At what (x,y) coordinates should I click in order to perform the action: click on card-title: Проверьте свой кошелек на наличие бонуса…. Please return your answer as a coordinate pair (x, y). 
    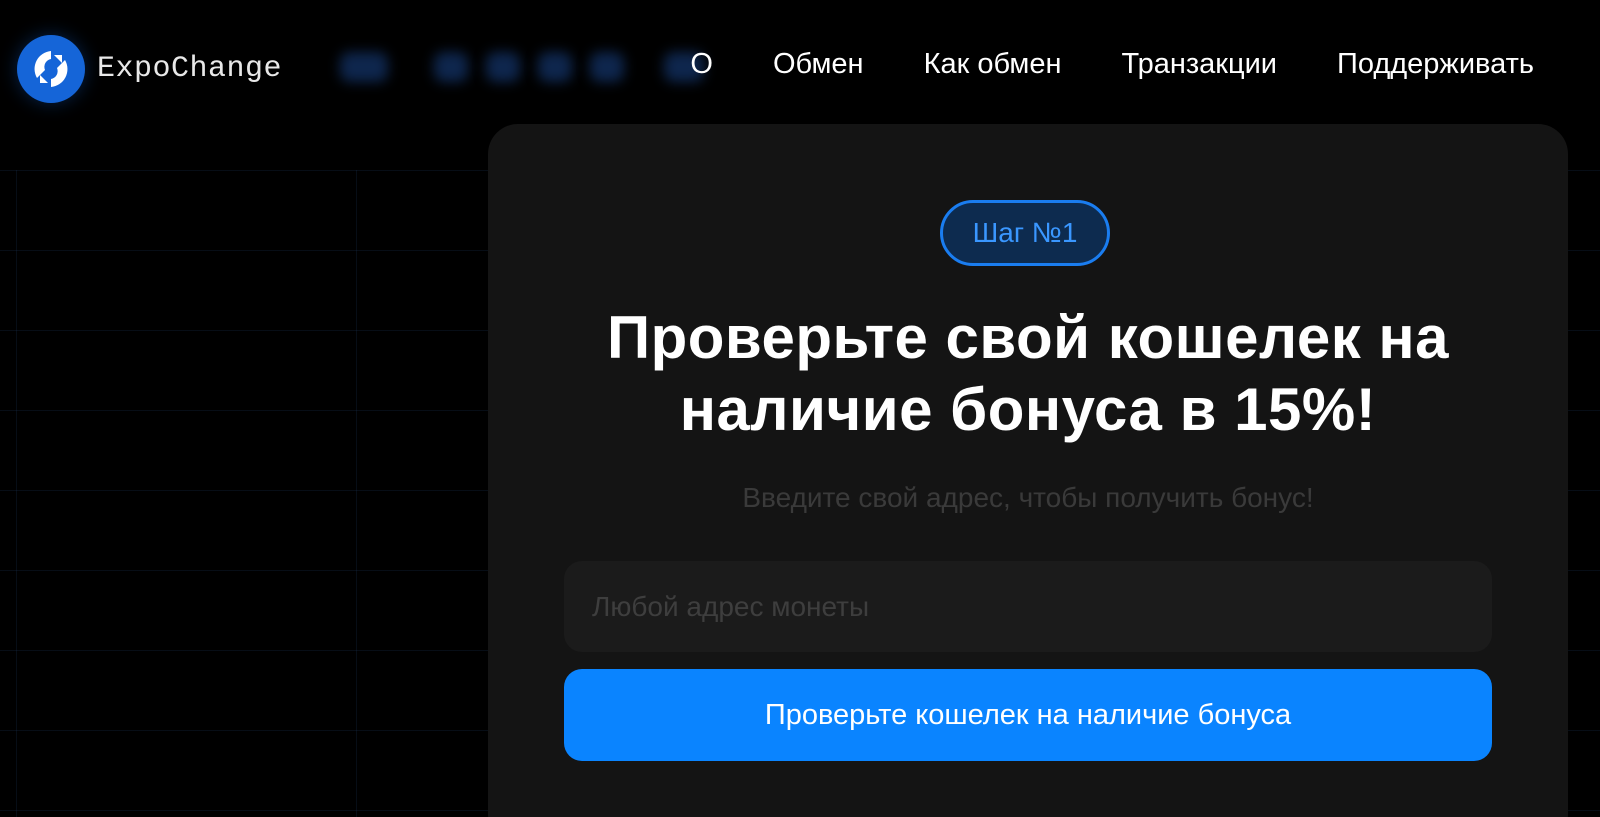
    Looking at the image, I should click on (1027, 373).